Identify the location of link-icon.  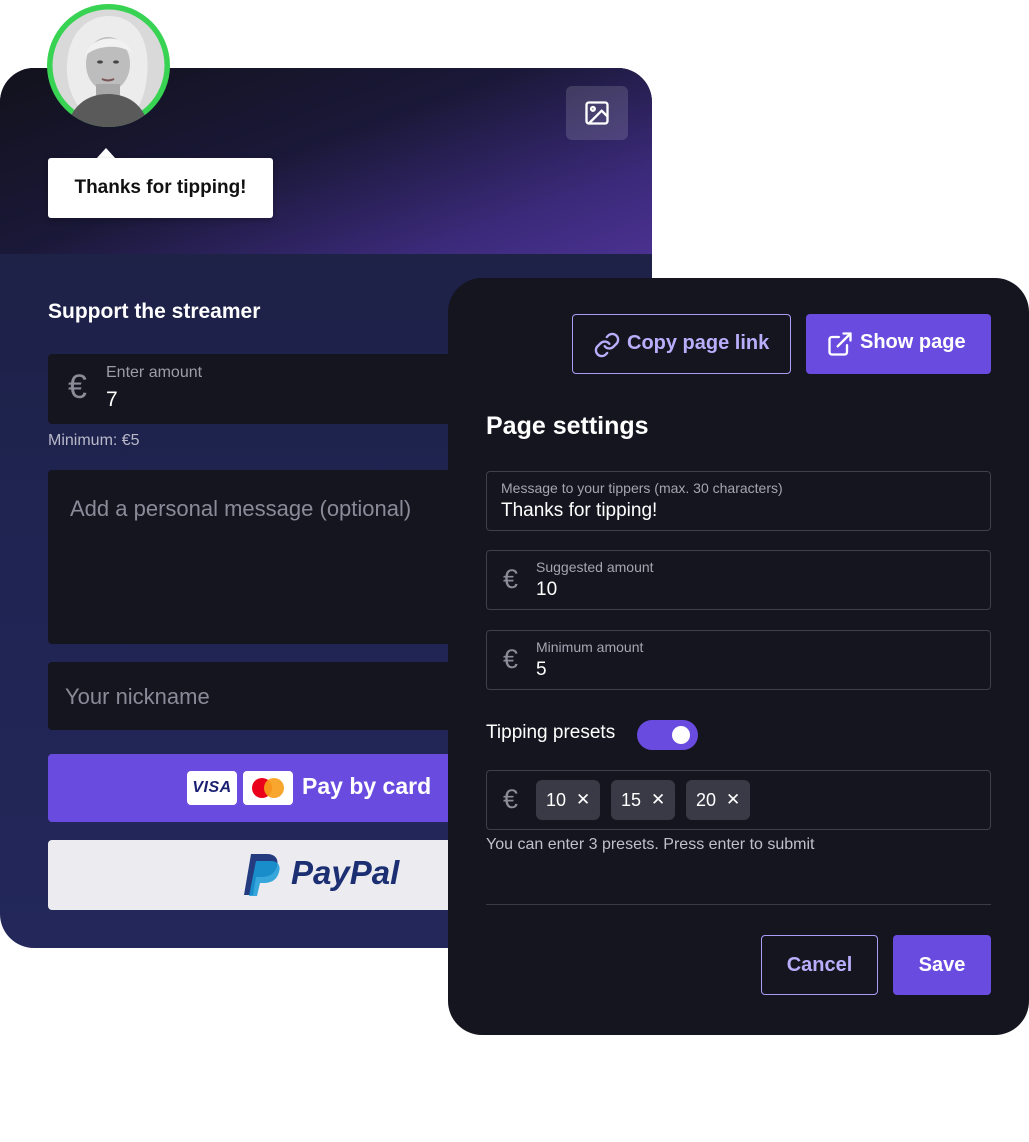
(607, 345).